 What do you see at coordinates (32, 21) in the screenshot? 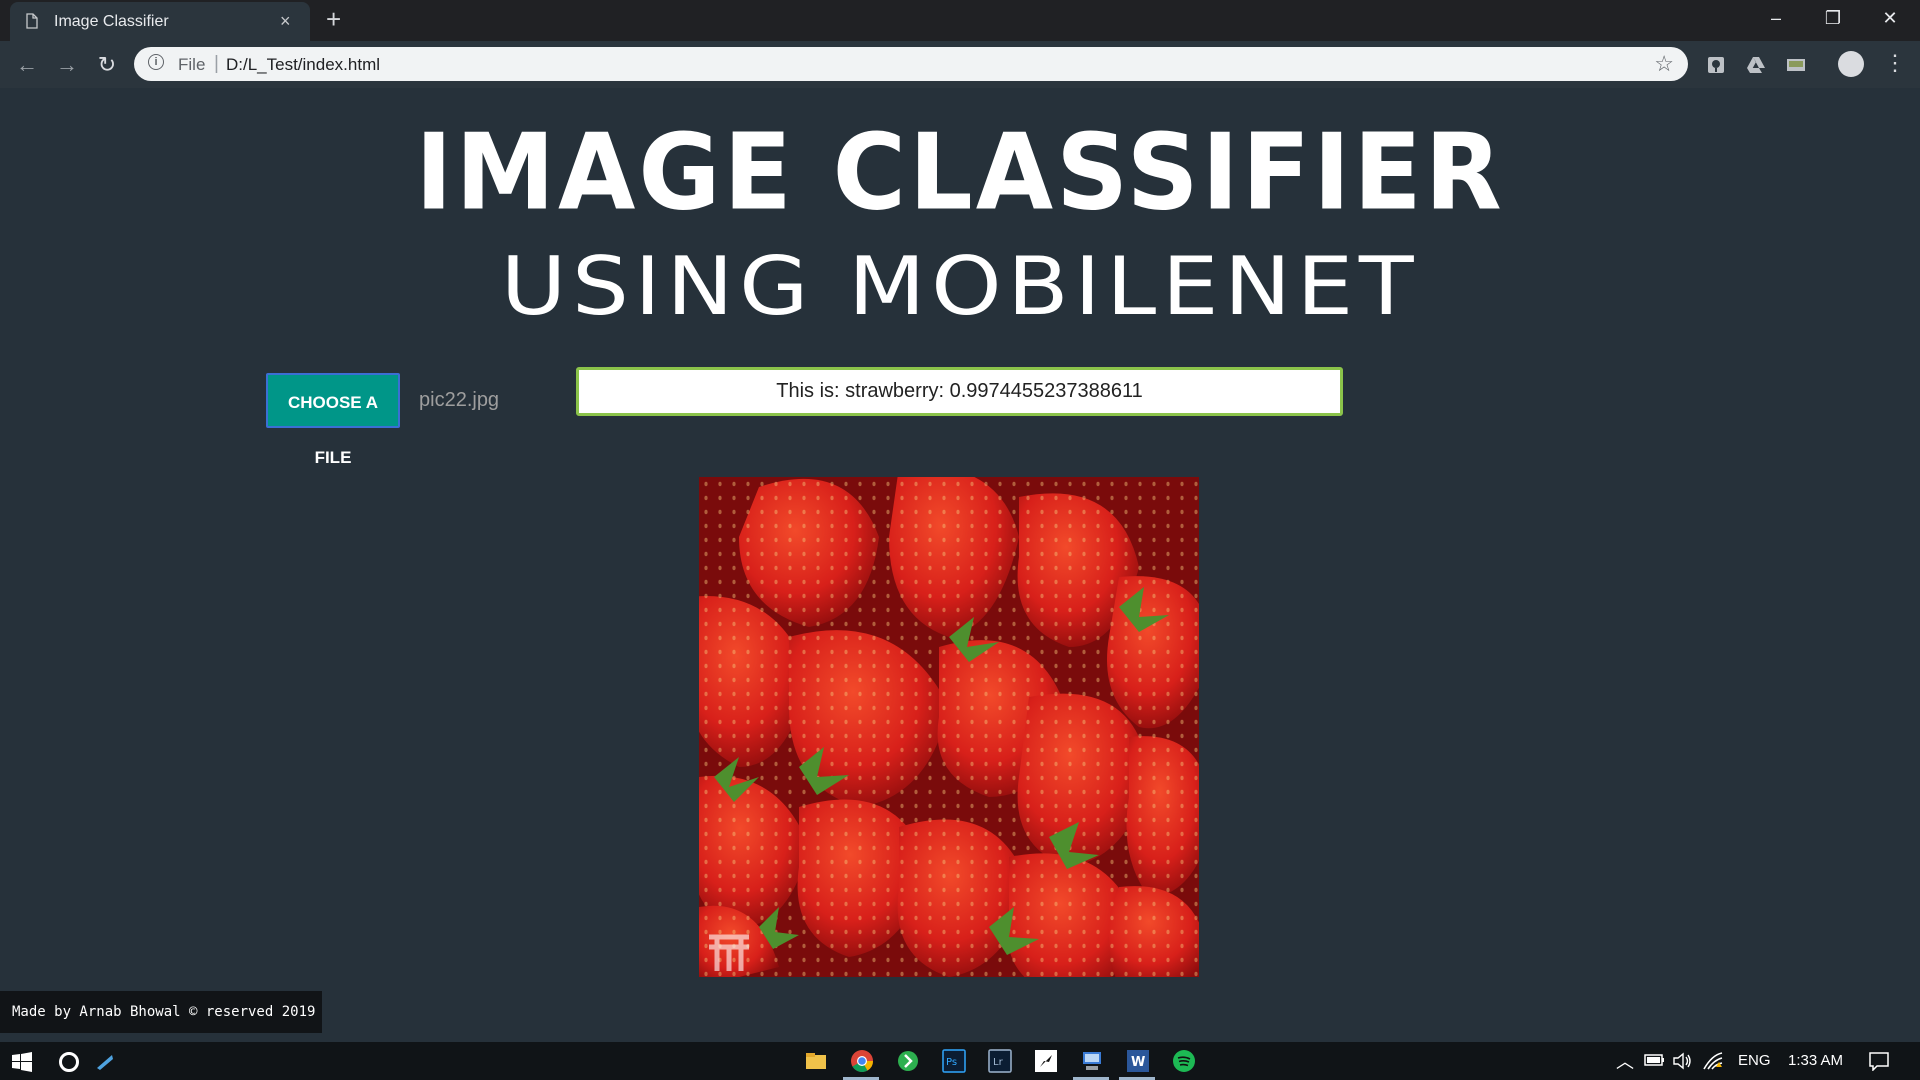
I see `document-icon` at bounding box center [32, 21].